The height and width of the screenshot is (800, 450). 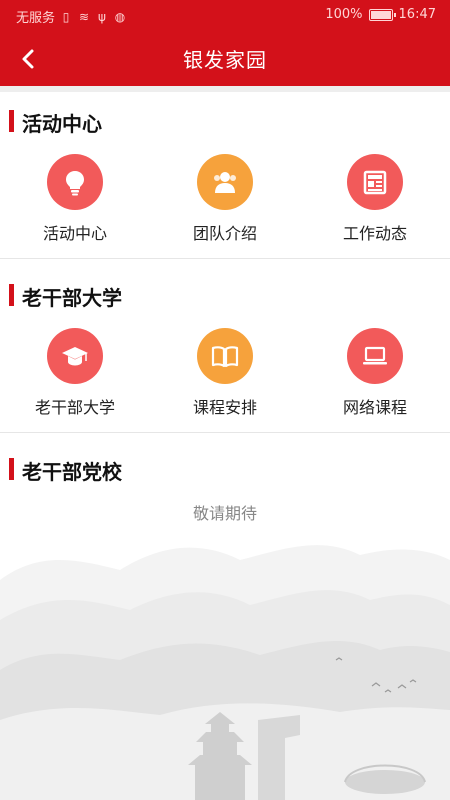 What do you see at coordinates (224, 233) in the screenshot?
I see `grid-item-label: 团队介绍` at bounding box center [224, 233].